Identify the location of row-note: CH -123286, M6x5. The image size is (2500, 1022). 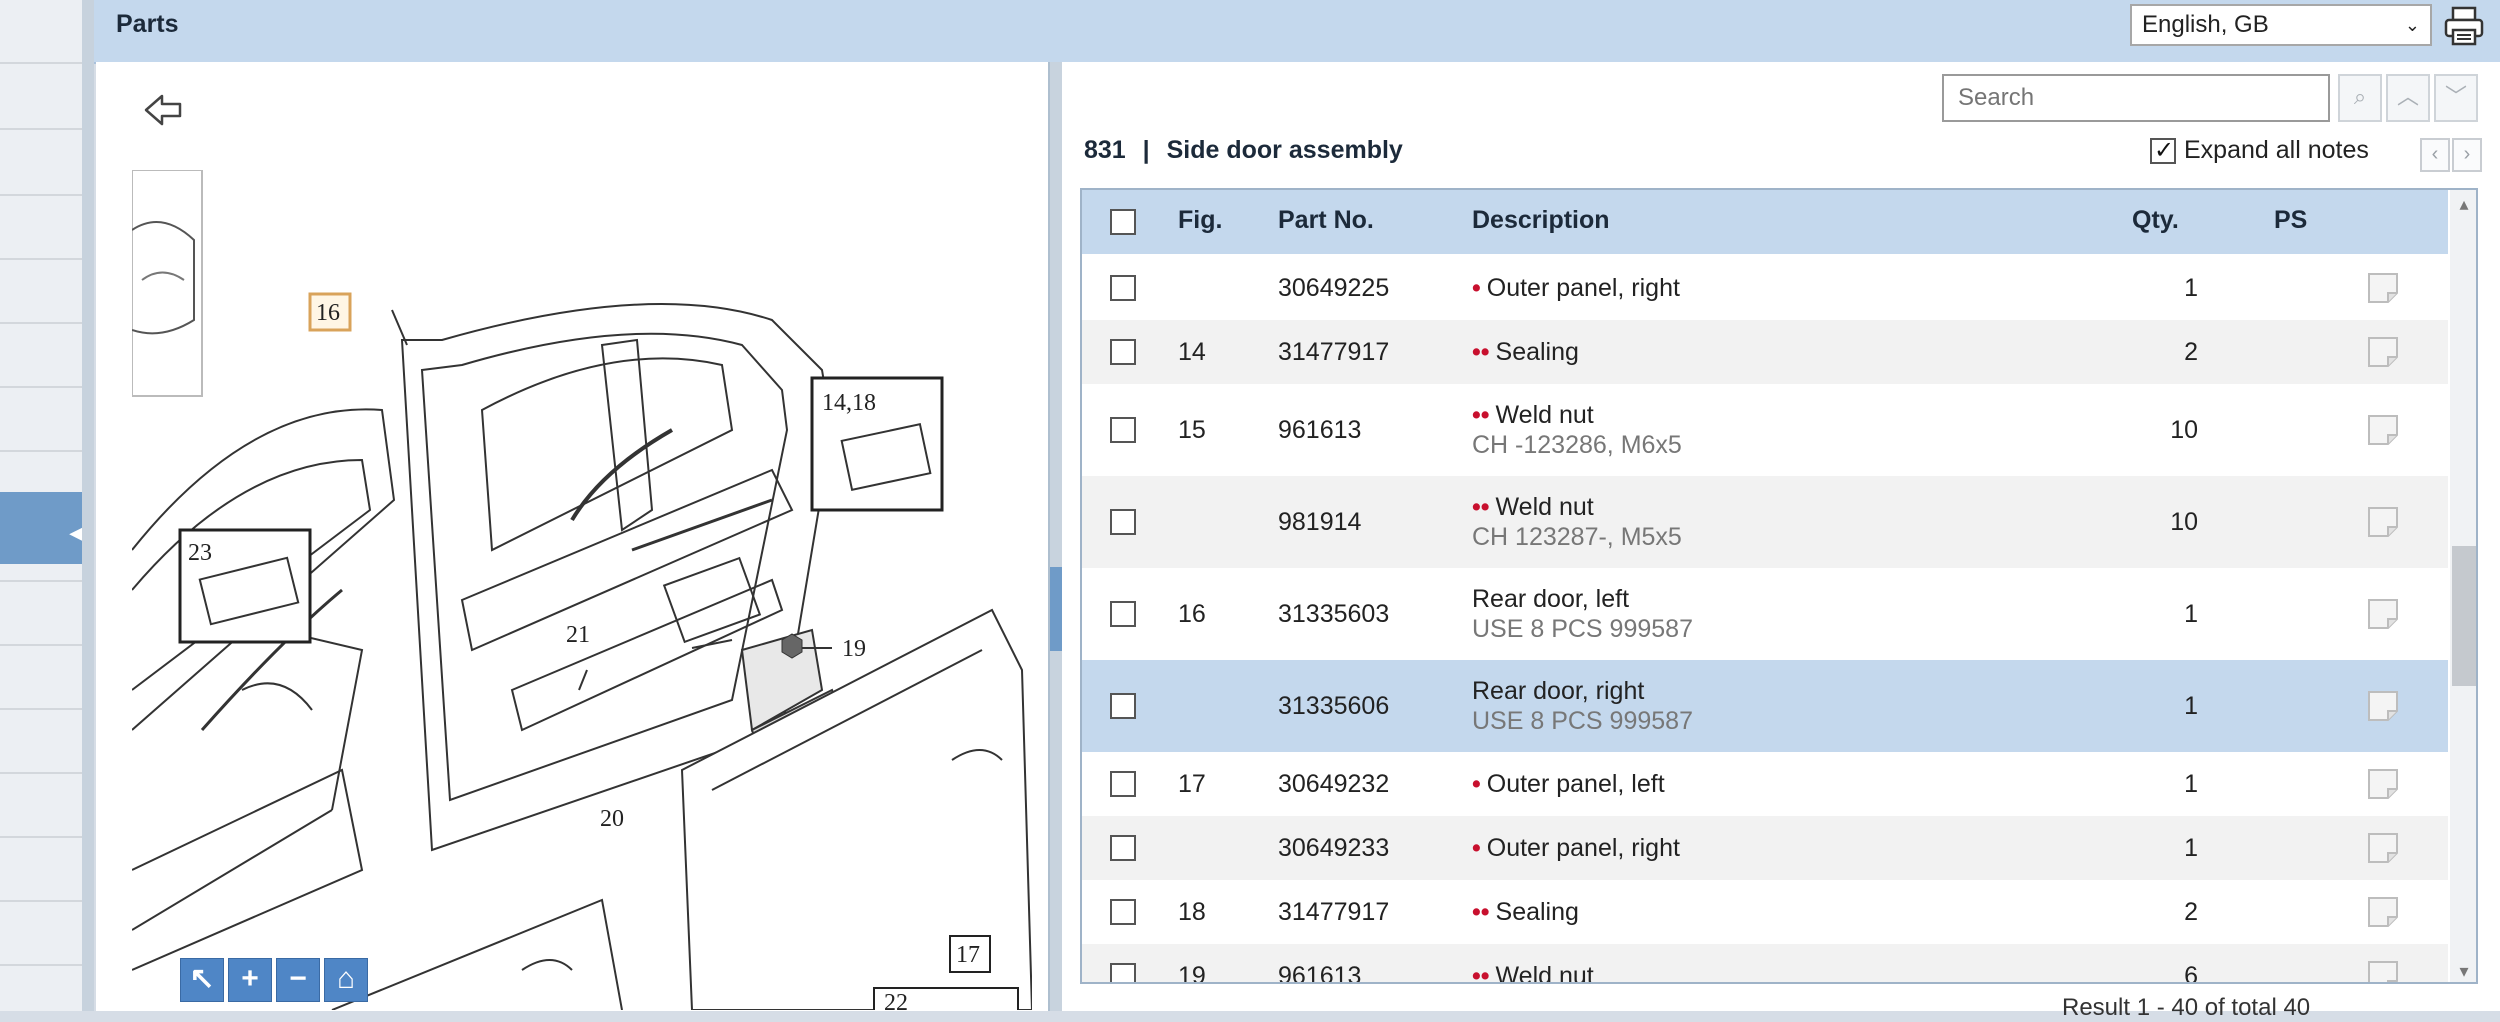
(1577, 445).